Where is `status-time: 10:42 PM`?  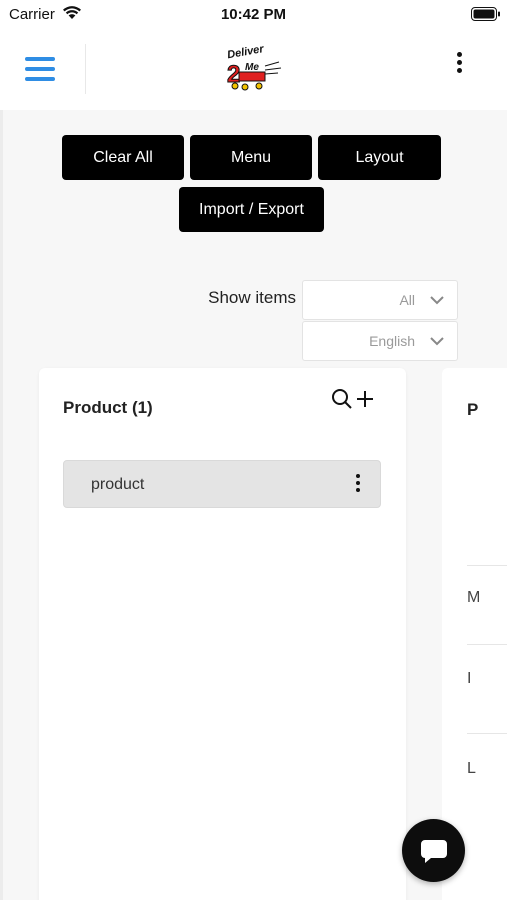 status-time: 10:42 PM is located at coordinates (253, 14).